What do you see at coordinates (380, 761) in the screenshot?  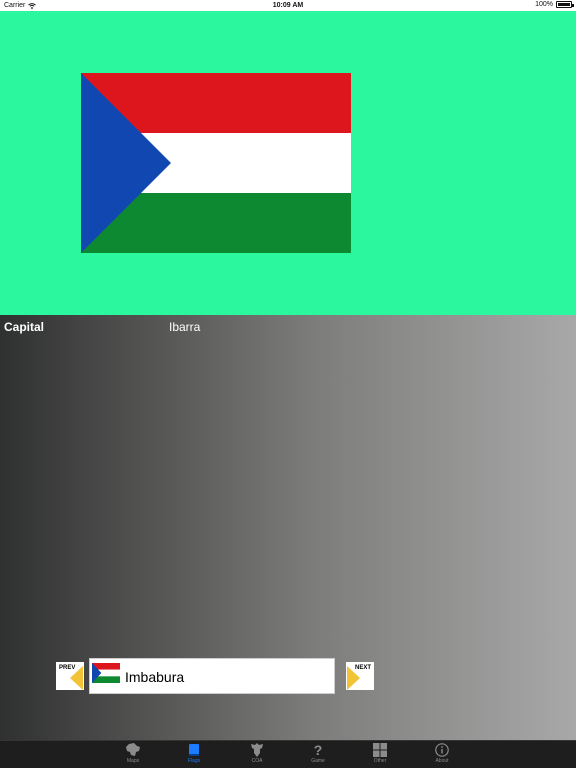 I see `tab-label-other: Other` at bounding box center [380, 761].